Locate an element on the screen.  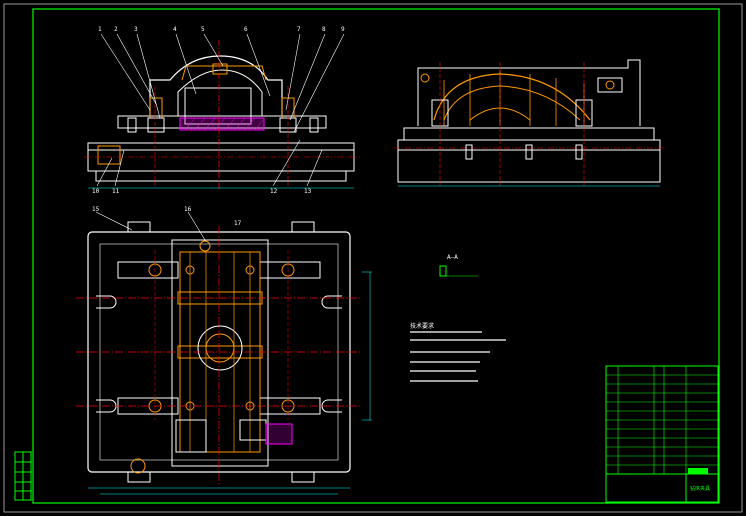
callout-17: 17 is located at coordinates (238, 223).